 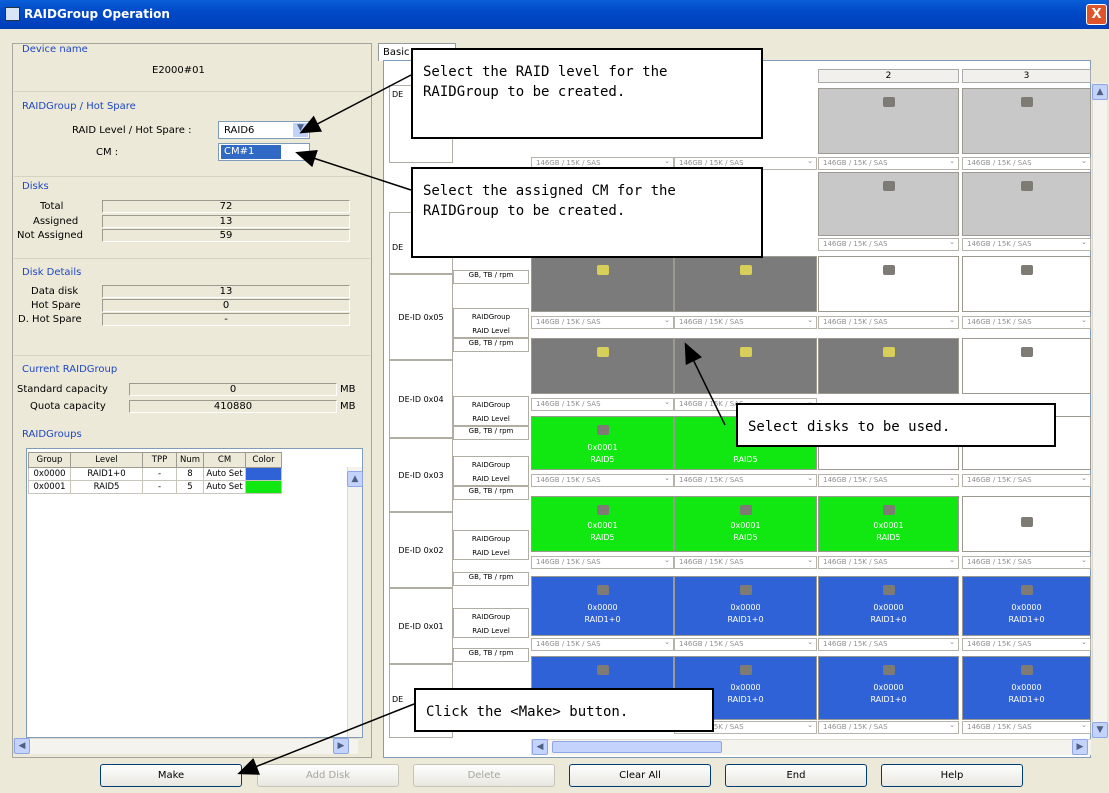 What do you see at coordinates (637, 747) in the screenshot?
I see `scroll-thumb` at bounding box center [637, 747].